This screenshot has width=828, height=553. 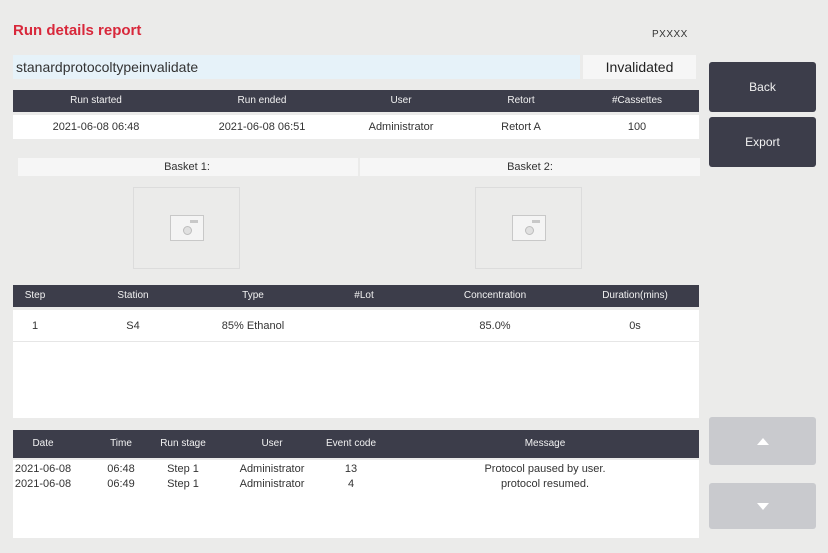 I want to click on chevron-down-icon, so click(x=762, y=506).